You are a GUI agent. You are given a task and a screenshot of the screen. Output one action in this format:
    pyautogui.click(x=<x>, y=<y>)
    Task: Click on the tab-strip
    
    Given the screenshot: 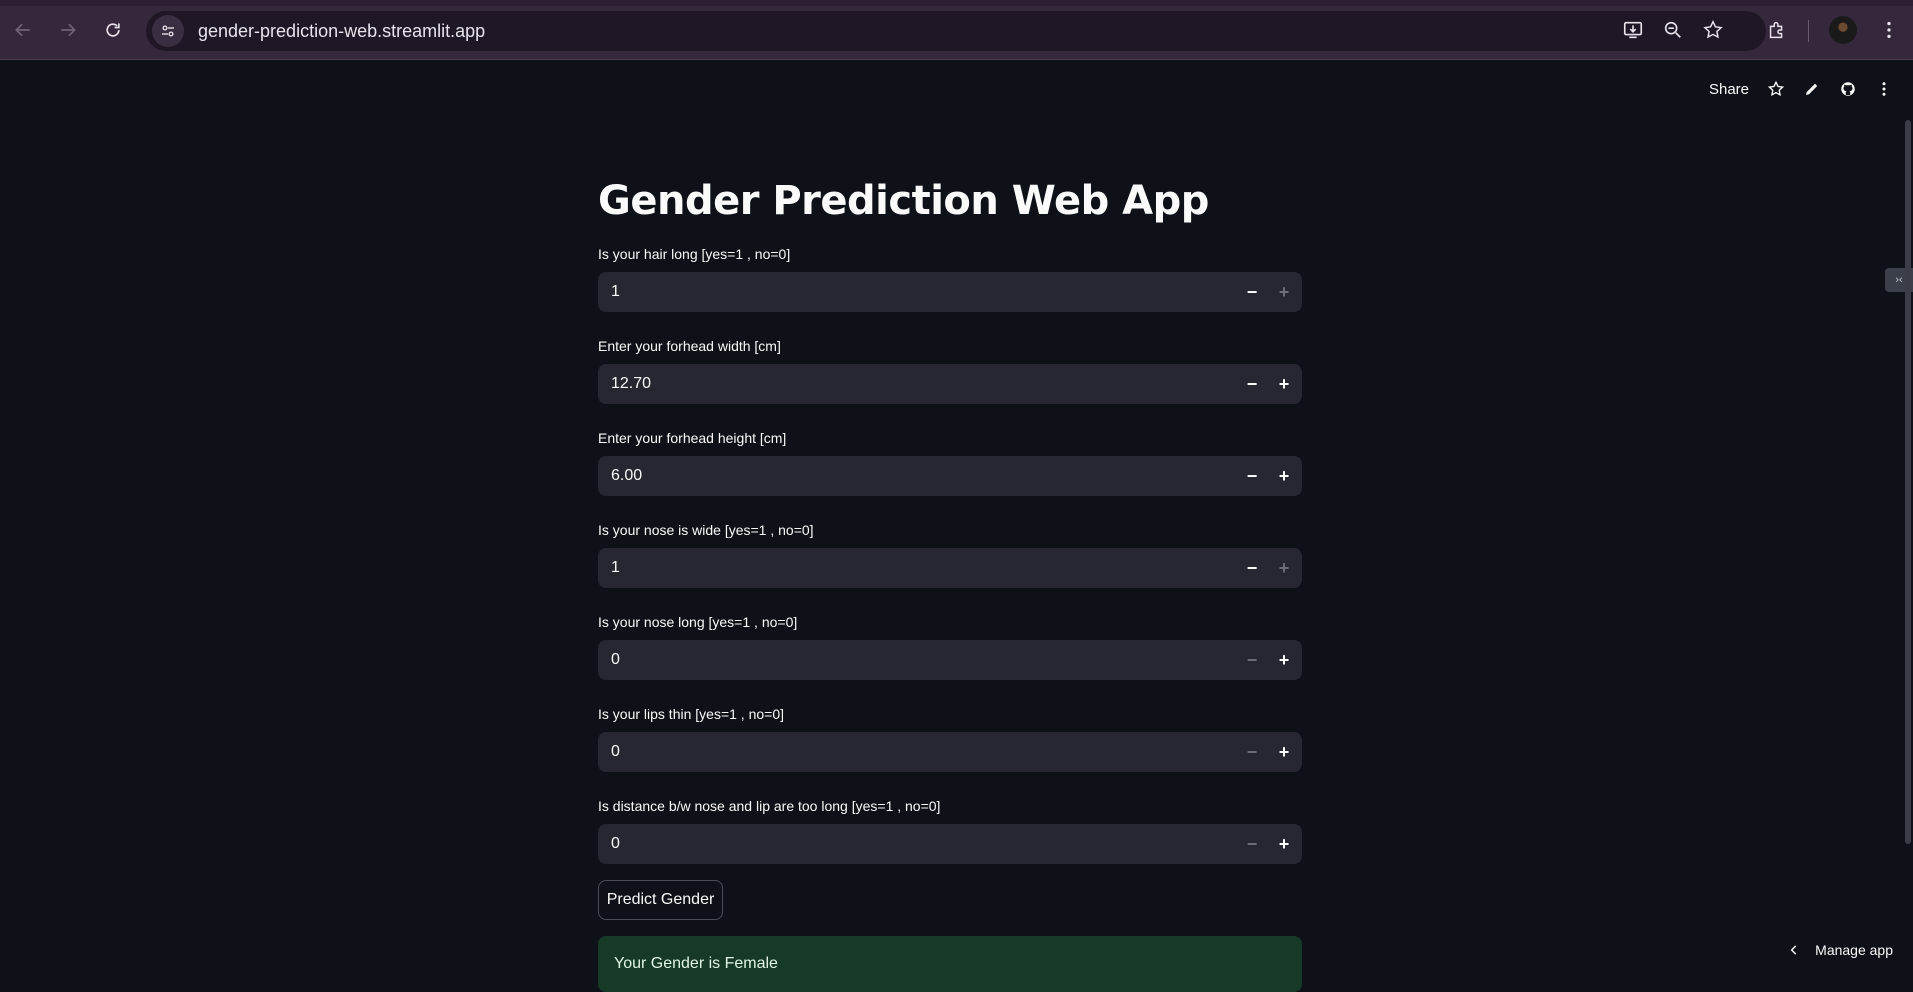 What is the action you would take?
    pyautogui.click(x=956, y=3)
    